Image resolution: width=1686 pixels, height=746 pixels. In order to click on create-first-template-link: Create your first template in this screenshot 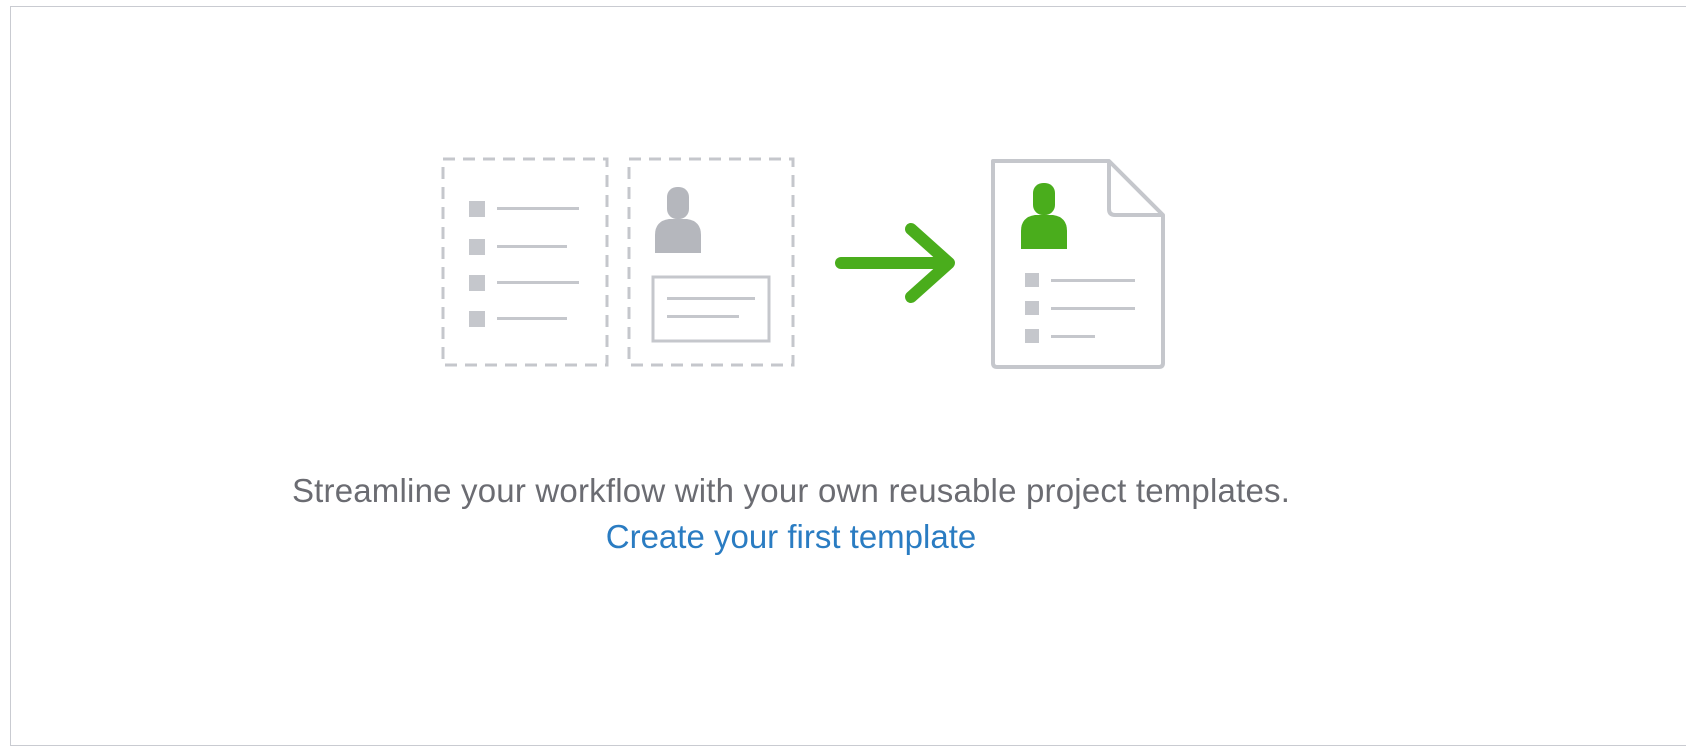, I will do `click(791, 537)`.